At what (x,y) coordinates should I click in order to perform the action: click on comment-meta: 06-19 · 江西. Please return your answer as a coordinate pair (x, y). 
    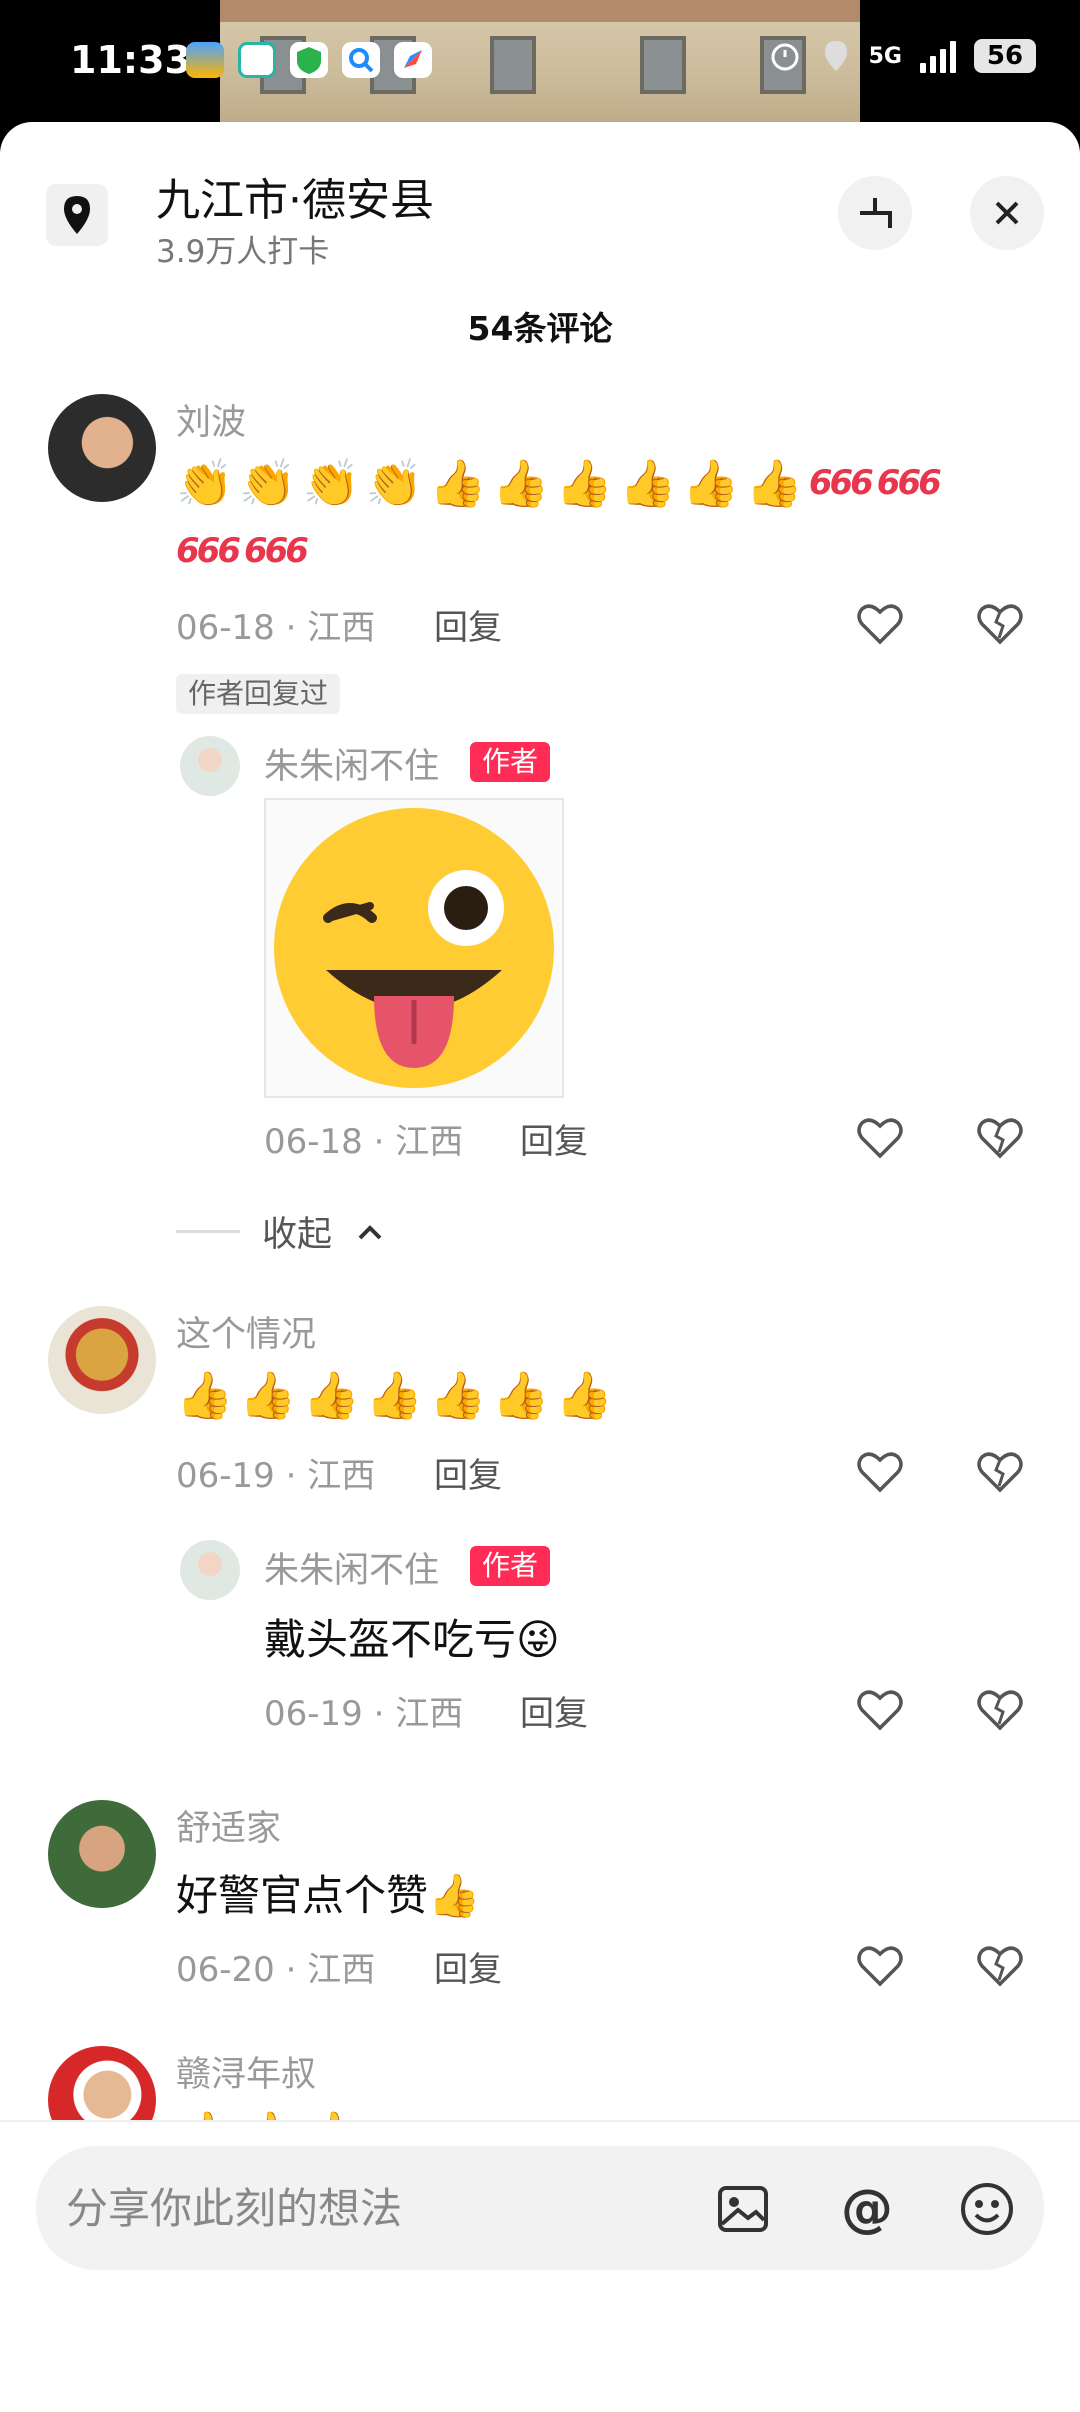
    Looking at the image, I should click on (276, 1476).